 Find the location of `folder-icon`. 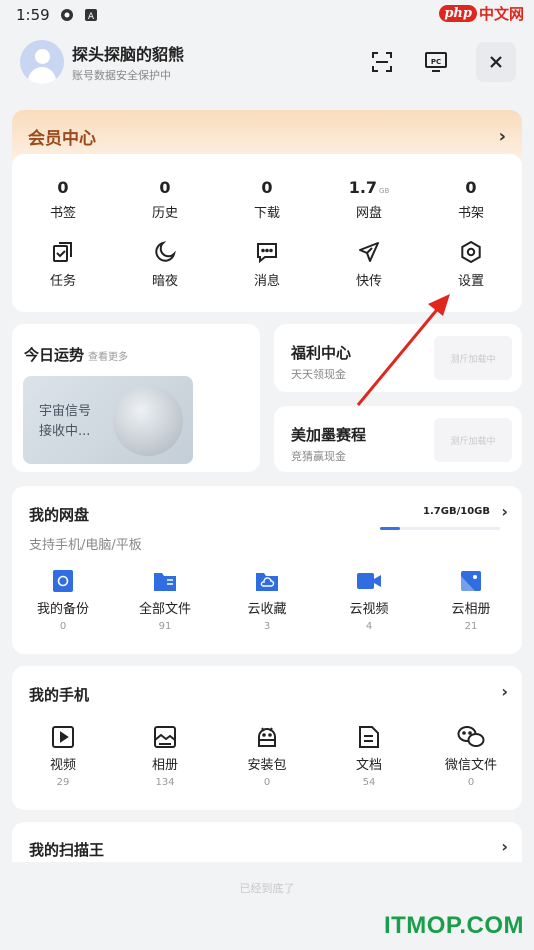

folder-icon is located at coordinates (165, 582).